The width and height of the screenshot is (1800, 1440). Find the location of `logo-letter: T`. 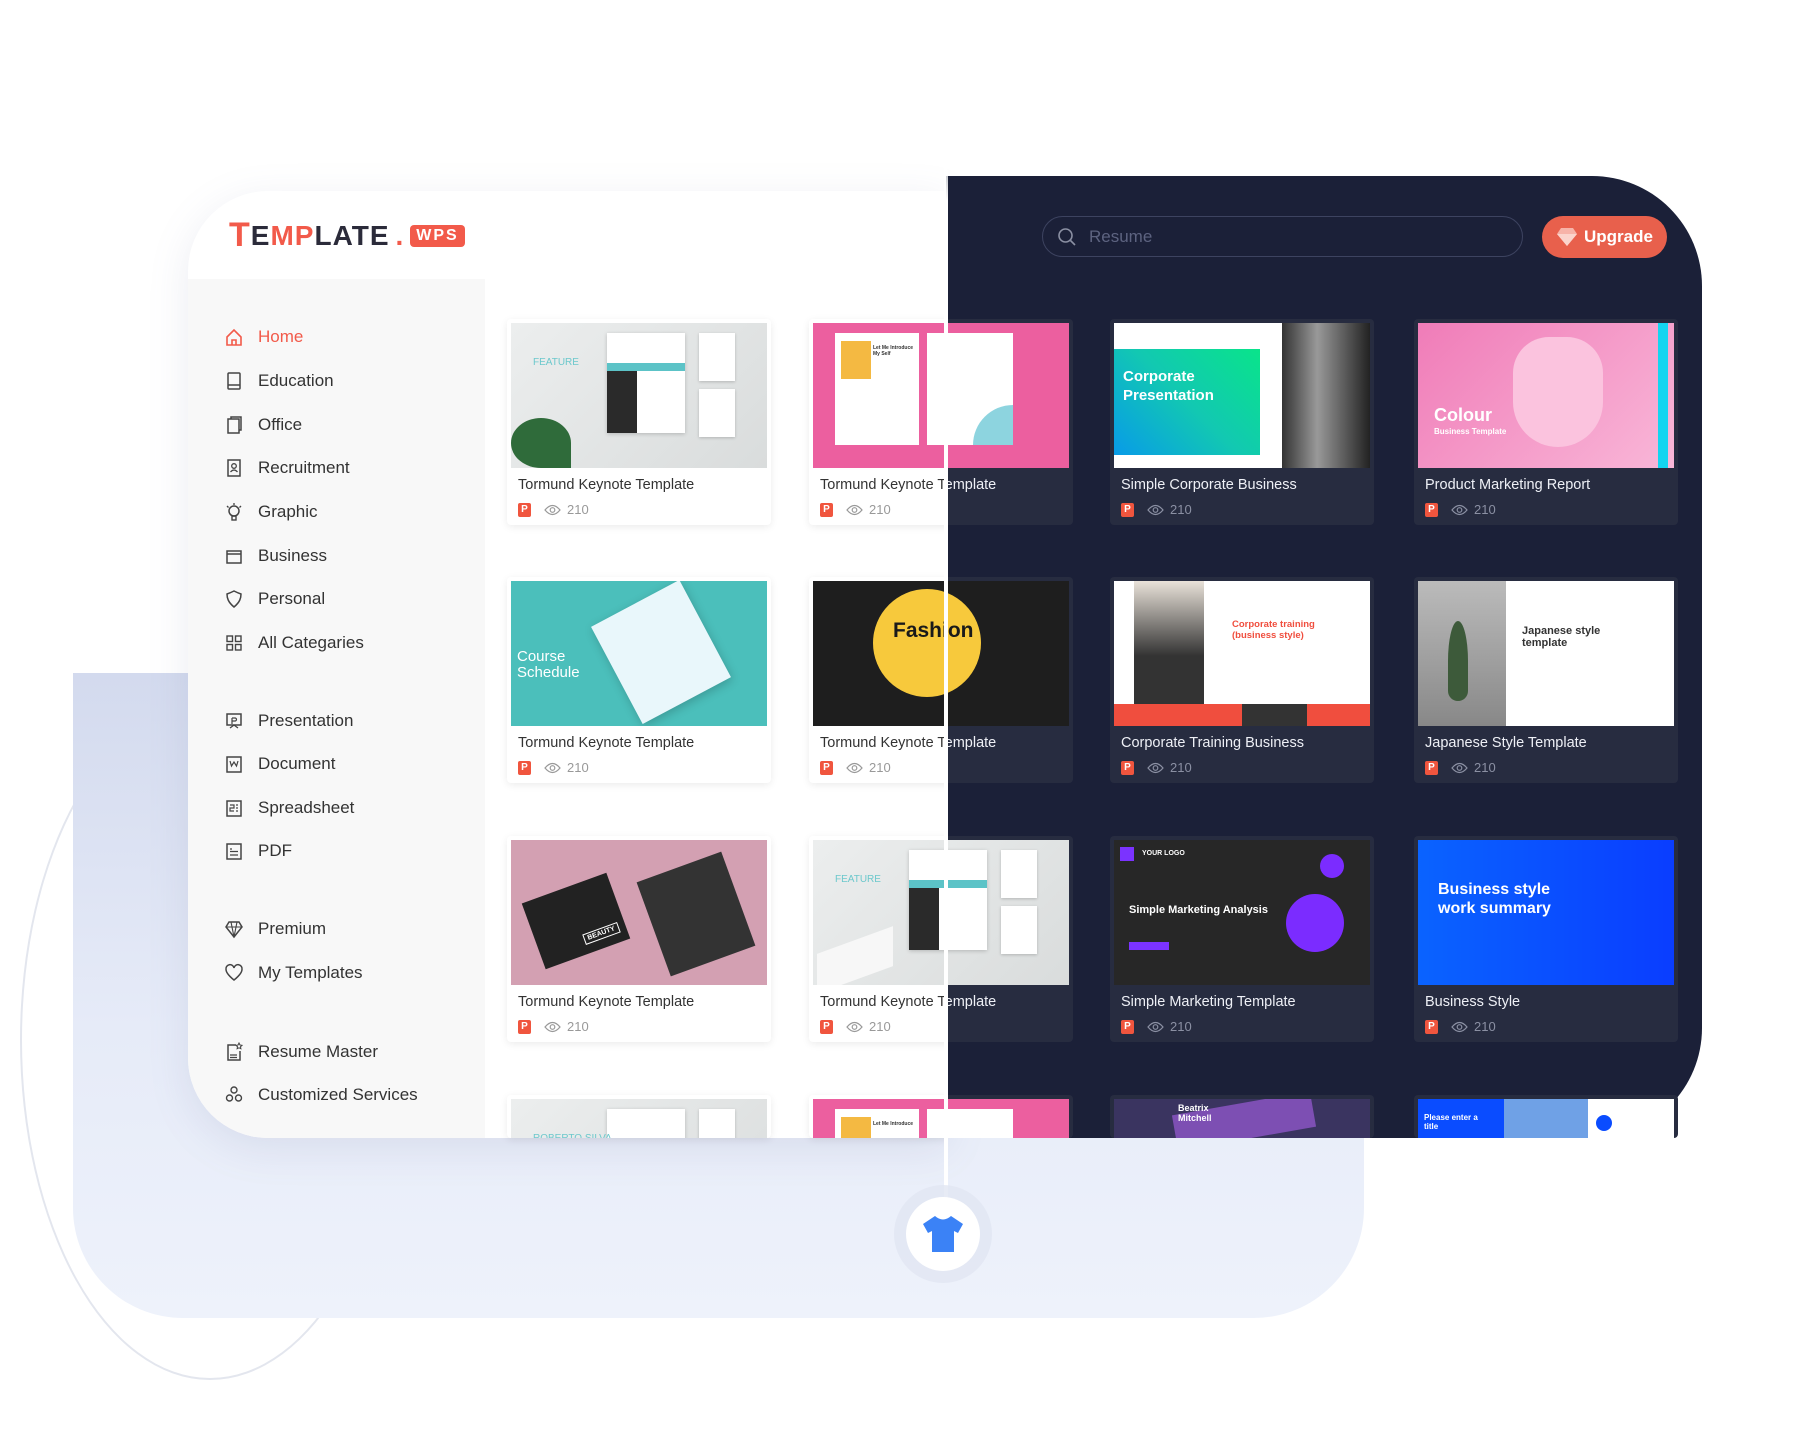

logo-letter: T is located at coordinates (240, 235).